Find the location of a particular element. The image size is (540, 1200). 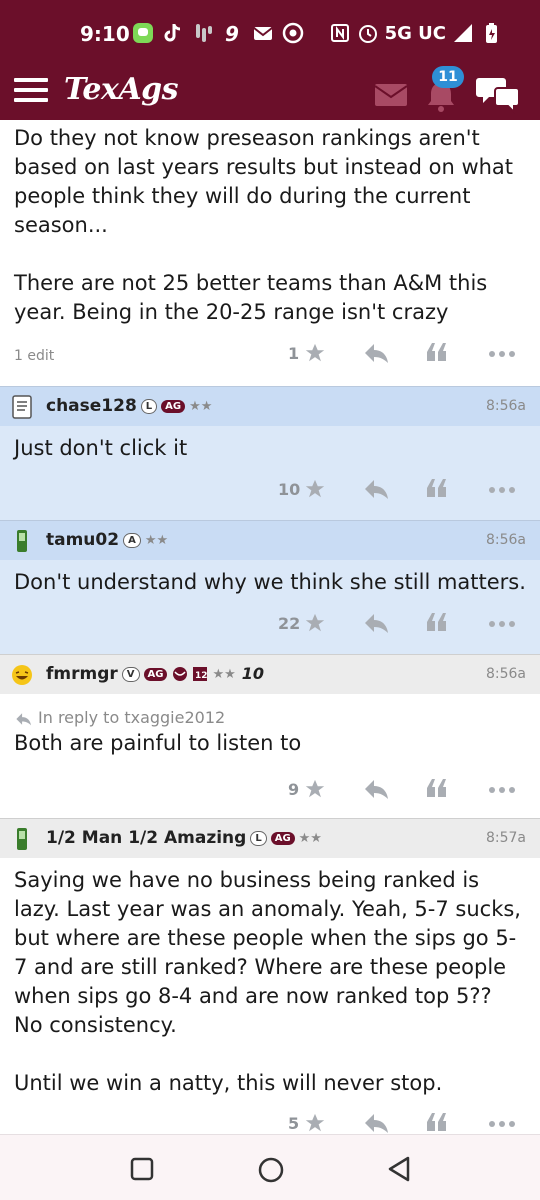

svg-text: 9 is located at coordinates (232, 33).